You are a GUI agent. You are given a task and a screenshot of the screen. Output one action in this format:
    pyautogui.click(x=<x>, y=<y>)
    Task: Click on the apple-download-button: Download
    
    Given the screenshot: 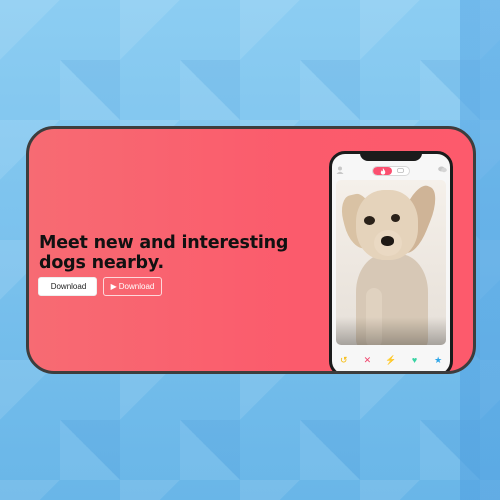 What is the action you would take?
    pyautogui.click(x=67, y=286)
    